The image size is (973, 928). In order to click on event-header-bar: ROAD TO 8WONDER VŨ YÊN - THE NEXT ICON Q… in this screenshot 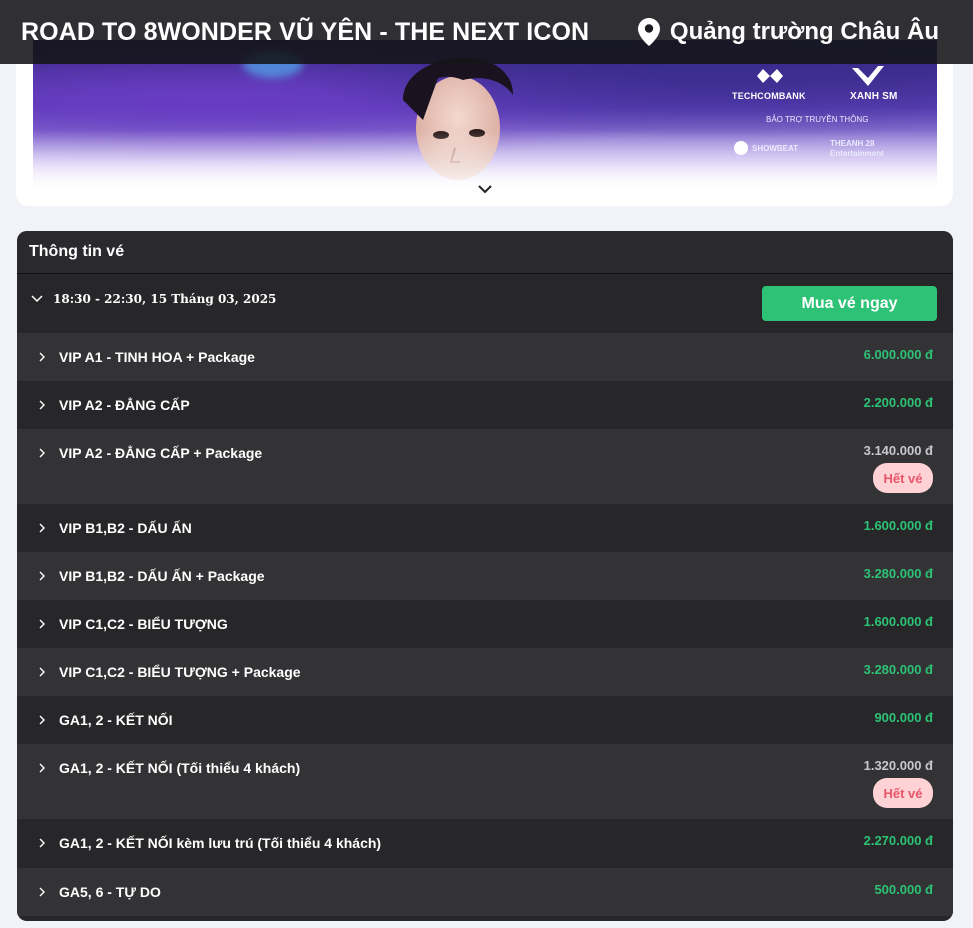, I will do `click(486, 32)`.